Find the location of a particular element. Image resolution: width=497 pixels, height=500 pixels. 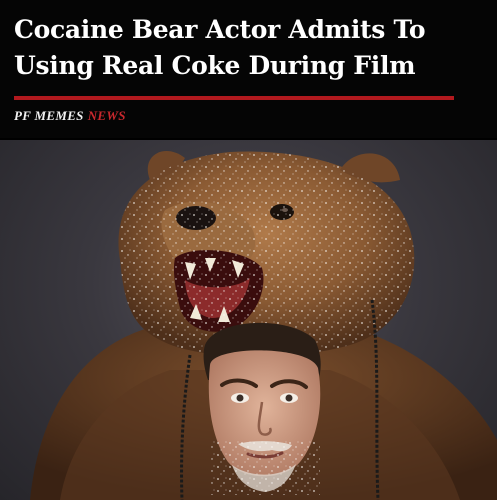

byline-section: NEWS is located at coordinates (106, 115).